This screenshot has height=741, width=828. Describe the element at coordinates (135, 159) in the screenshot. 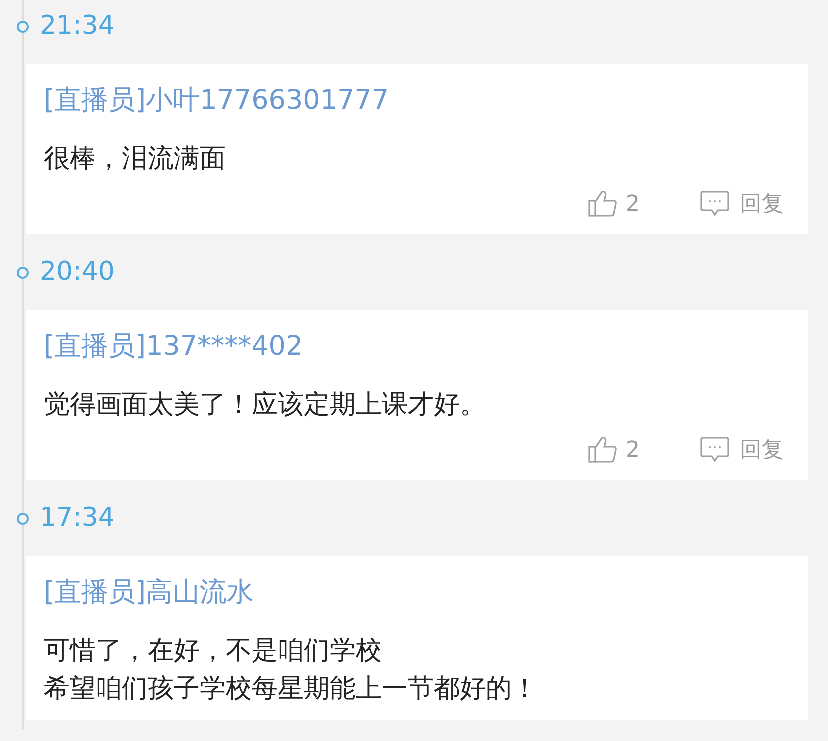

I see `comment-text: 很棒，泪流满面` at that location.